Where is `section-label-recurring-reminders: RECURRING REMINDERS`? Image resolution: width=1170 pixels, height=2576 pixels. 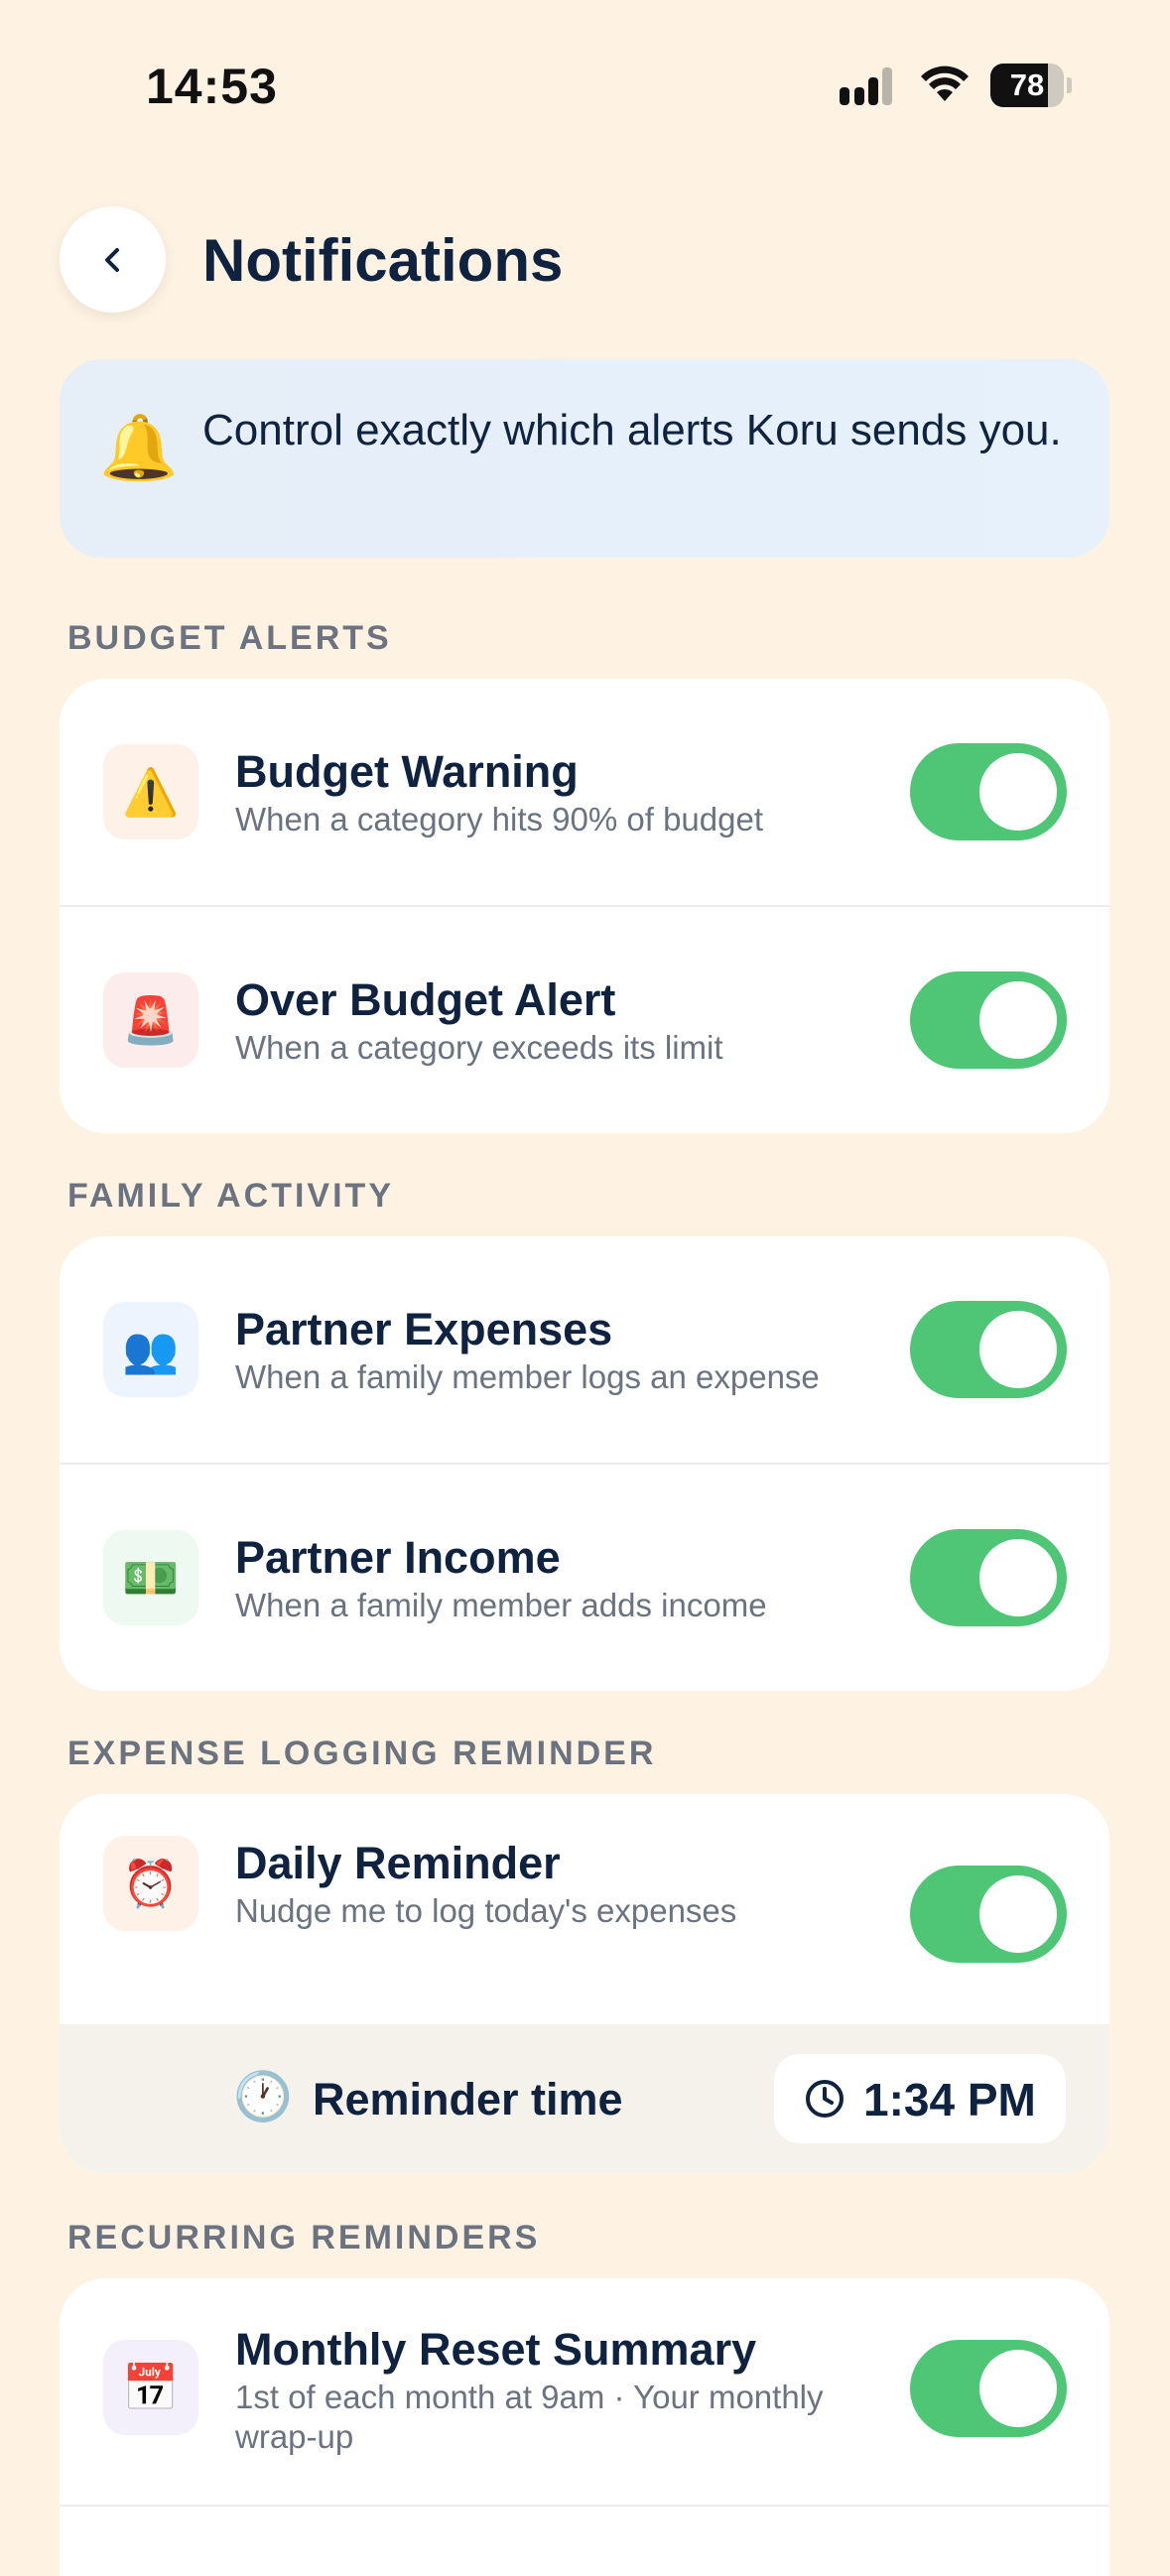
section-label-recurring-reminders: RECURRING REMINDERS is located at coordinates (304, 2238).